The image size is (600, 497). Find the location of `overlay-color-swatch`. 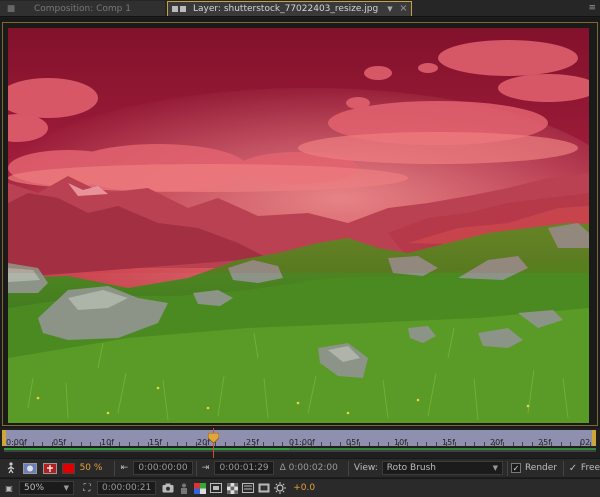

overlay-color-swatch is located at coordinates (68, 468).